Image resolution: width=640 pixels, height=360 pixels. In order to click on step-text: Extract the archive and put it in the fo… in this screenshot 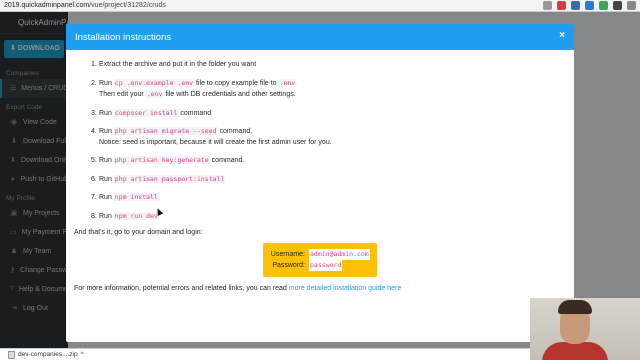, I will do `click(178, 64)`.